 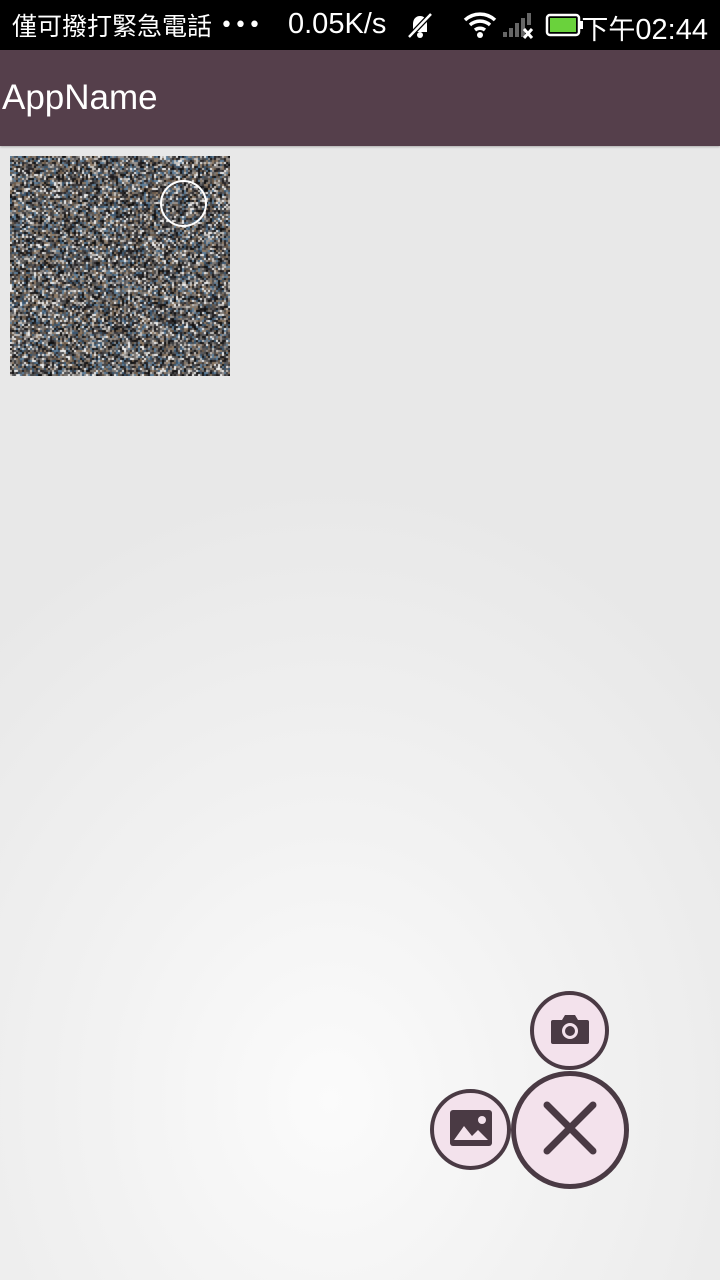 What do you see at coordinates (420, 25) in the screenshot?
I see `muted-notification-icon` at bounding box center [420, 25].